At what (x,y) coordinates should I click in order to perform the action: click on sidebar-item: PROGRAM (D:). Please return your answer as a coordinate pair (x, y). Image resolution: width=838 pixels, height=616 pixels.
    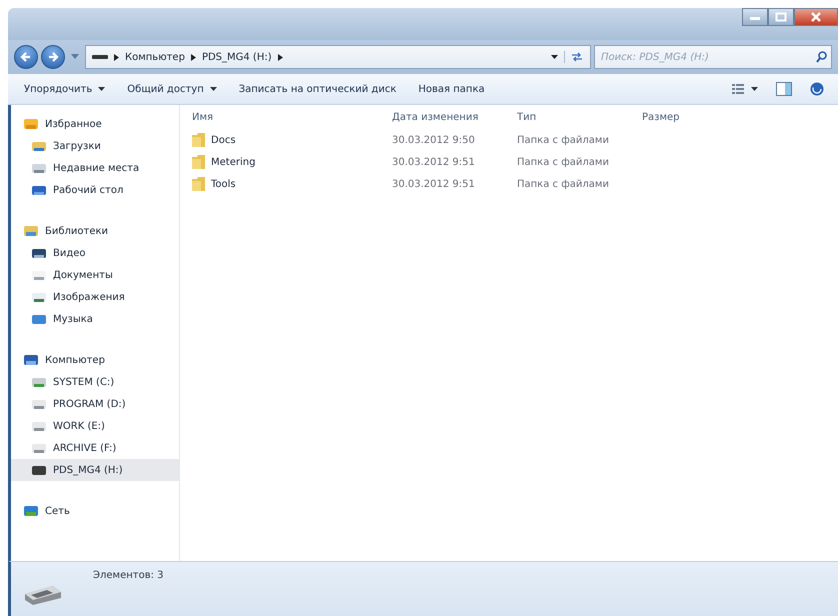
    Looking at the image, I should click on (95, 404).